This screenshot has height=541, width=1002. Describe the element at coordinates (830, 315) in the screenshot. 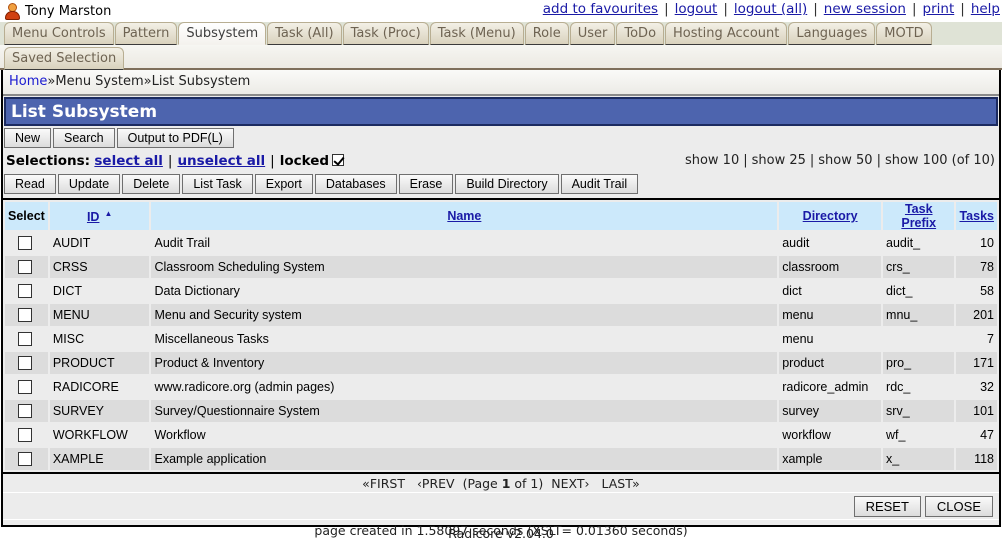

I see `cell-directory: menu` at that location.